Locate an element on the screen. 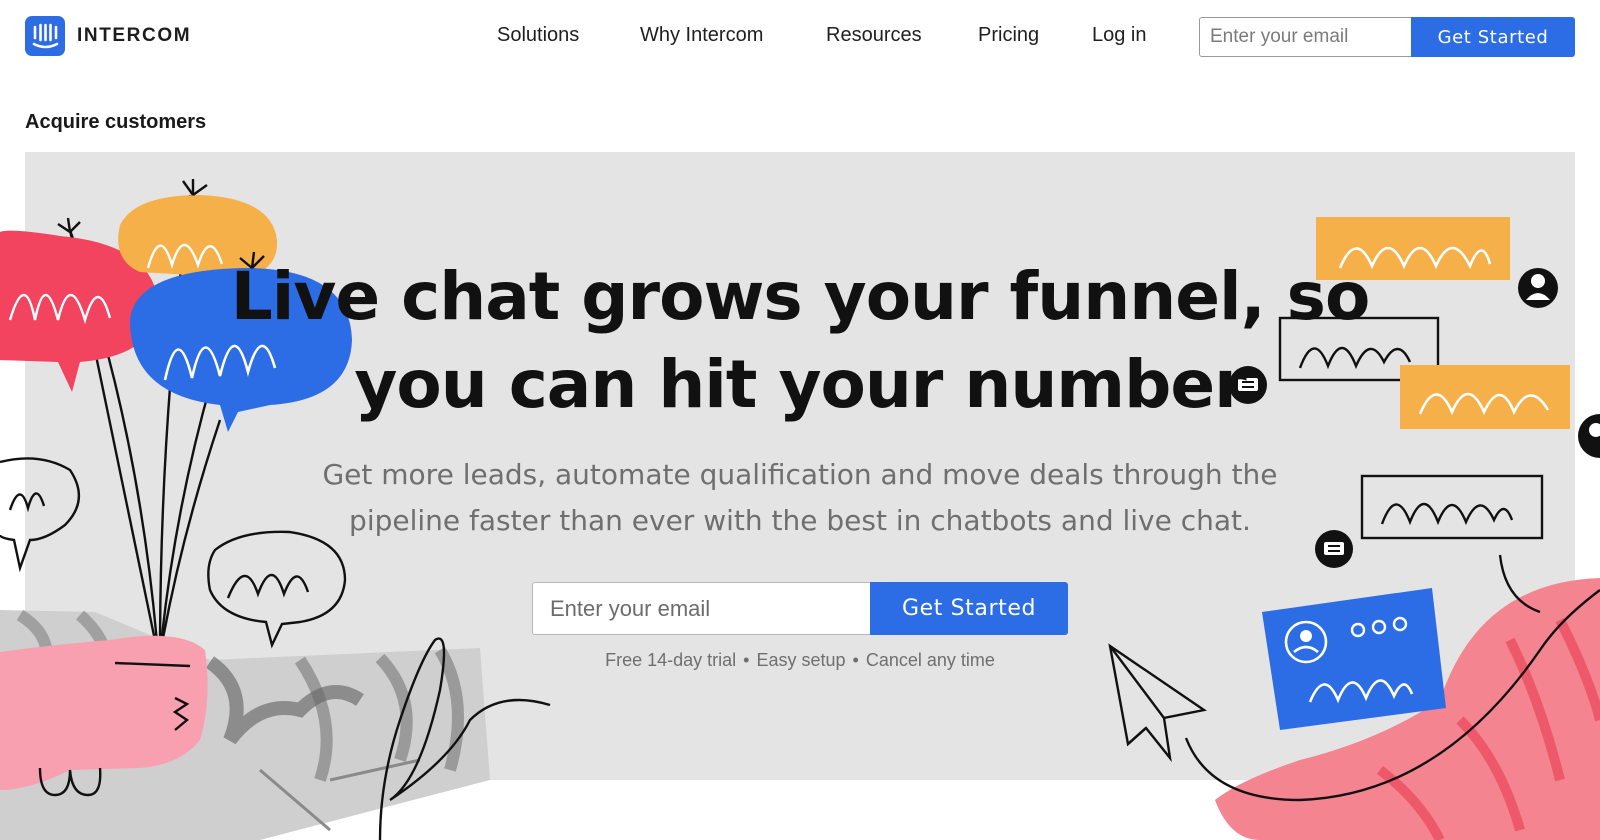 The height and width of the screenshot is (840, 1600). section-eyebrow: Acquire customers is located at coordinates (116, 122).